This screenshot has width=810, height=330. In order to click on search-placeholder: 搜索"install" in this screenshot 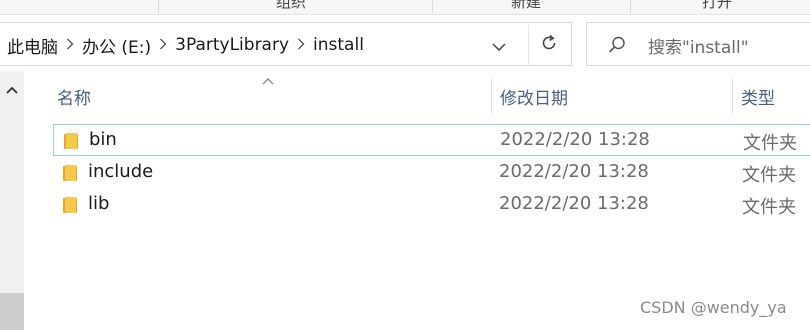, I will do `click(698, 48)`.